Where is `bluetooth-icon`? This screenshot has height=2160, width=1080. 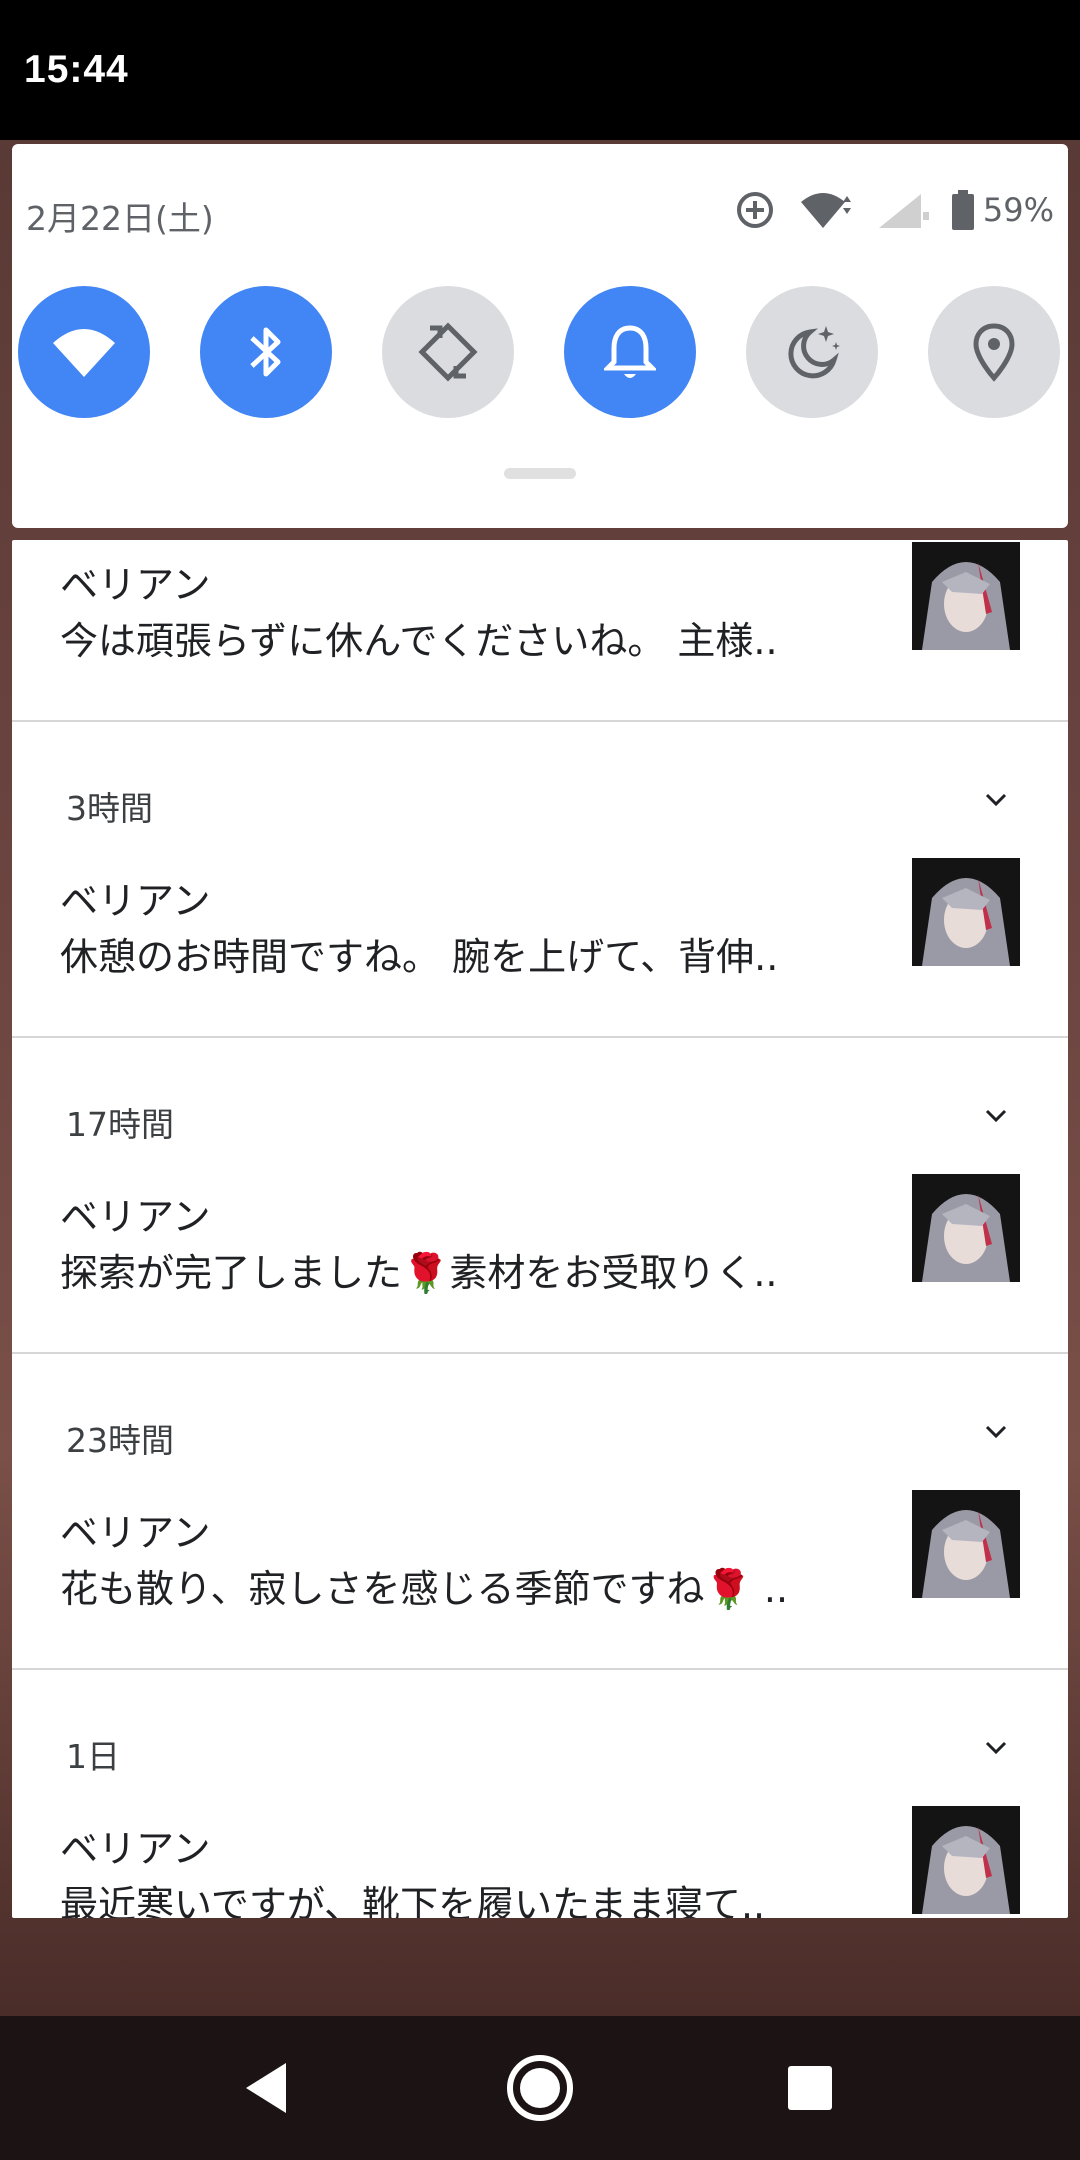 bluetooth-icon is located at coordinates (265, 352).